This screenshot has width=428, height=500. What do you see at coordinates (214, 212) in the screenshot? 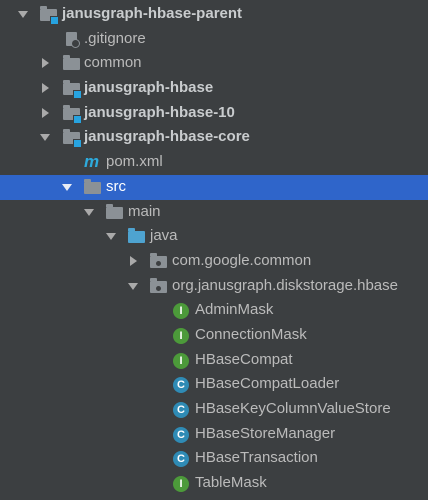
I see `tree-node-main: main` at bounding box center [214, 212].